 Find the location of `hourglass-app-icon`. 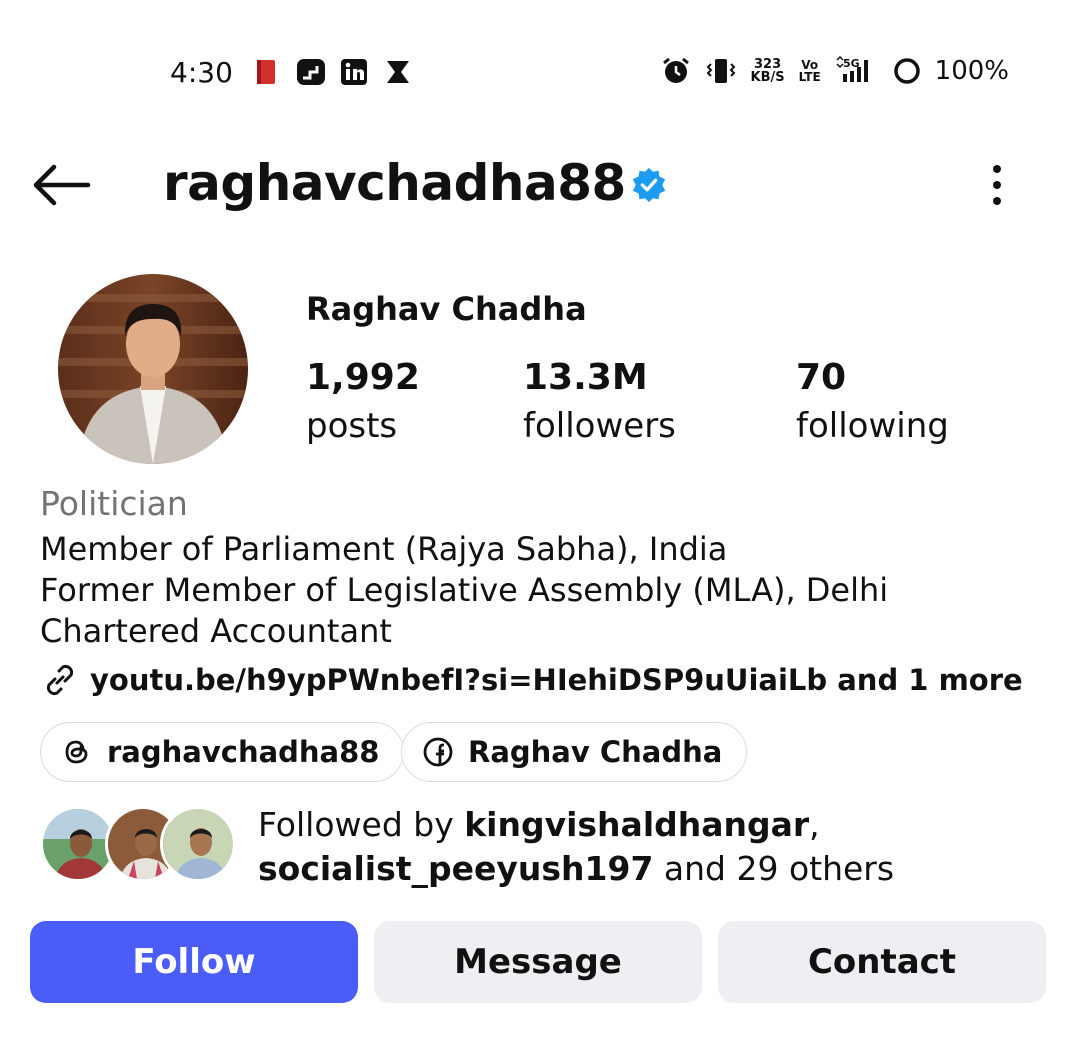

hourglass-app-icon is located at coordinates (398, 72).